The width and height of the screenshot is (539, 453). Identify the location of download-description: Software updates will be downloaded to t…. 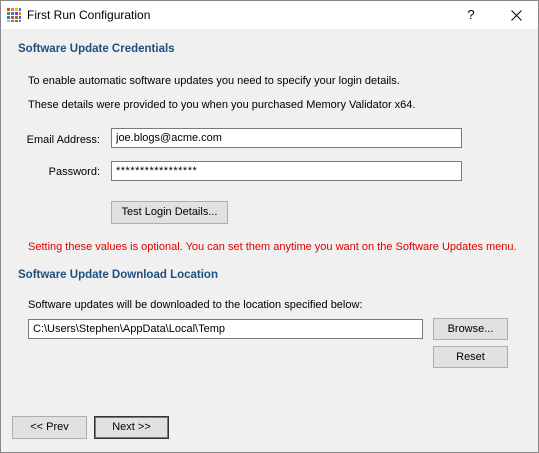
(195, 305).